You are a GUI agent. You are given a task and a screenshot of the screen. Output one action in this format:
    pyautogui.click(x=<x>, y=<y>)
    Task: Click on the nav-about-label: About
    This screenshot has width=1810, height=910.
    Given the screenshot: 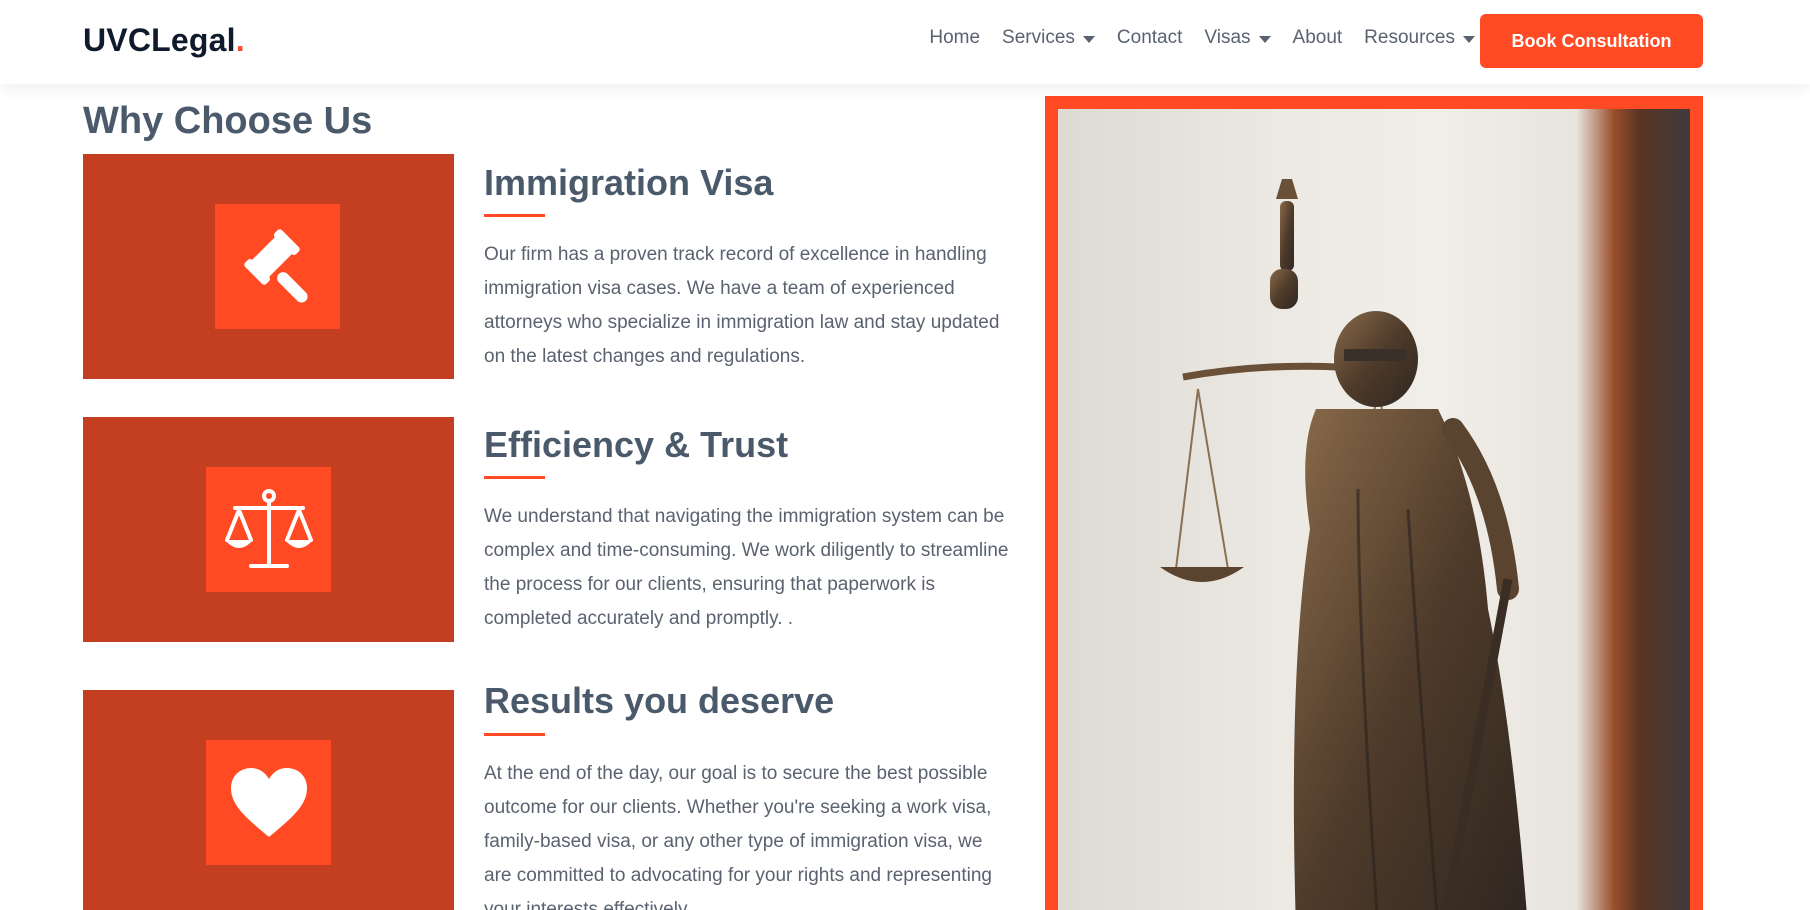 What is the action you would take?
    pyautogui.click(x=1317, y=37)
    